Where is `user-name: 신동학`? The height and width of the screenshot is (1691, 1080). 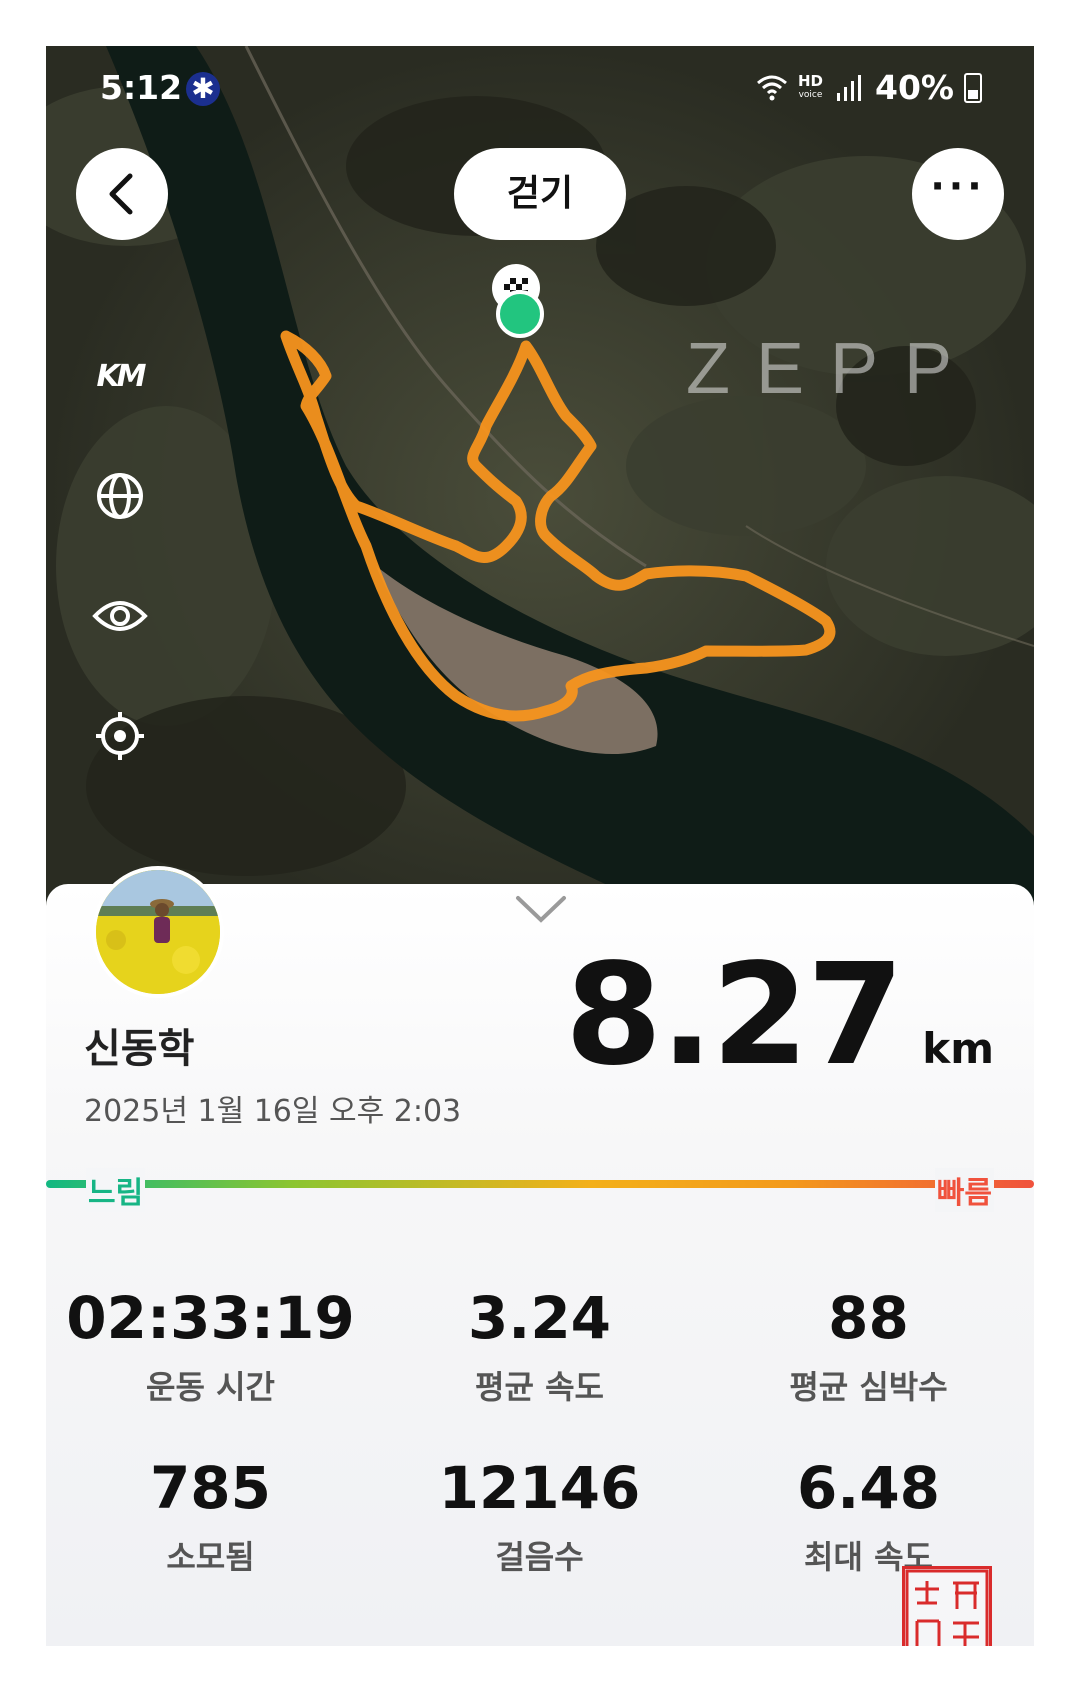 user-name: 신동학 is located at coordinates (139, 1049).